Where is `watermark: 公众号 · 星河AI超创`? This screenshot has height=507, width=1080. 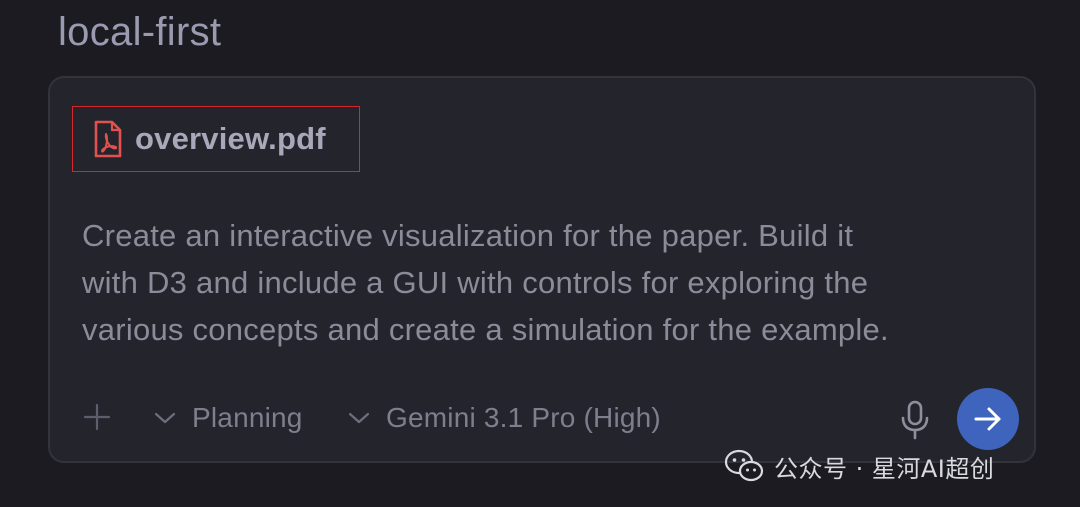 watermark: 公众号 · 星河AI超创 is located at coordinates (859, 466).